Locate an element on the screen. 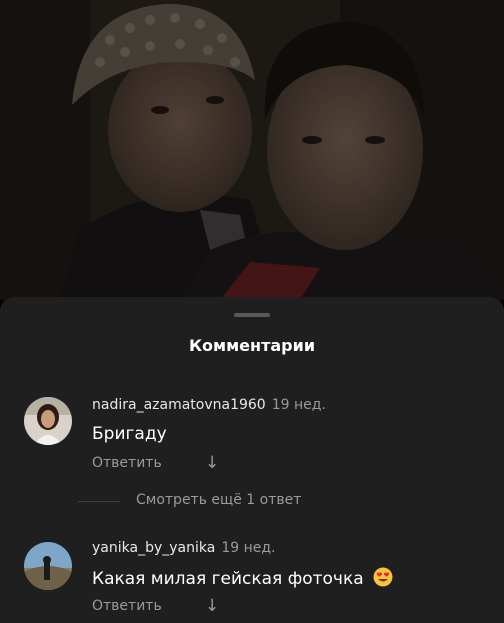 The image size is (504, 623). sheet-title: Комментарии is located at coordinates (252, 345).